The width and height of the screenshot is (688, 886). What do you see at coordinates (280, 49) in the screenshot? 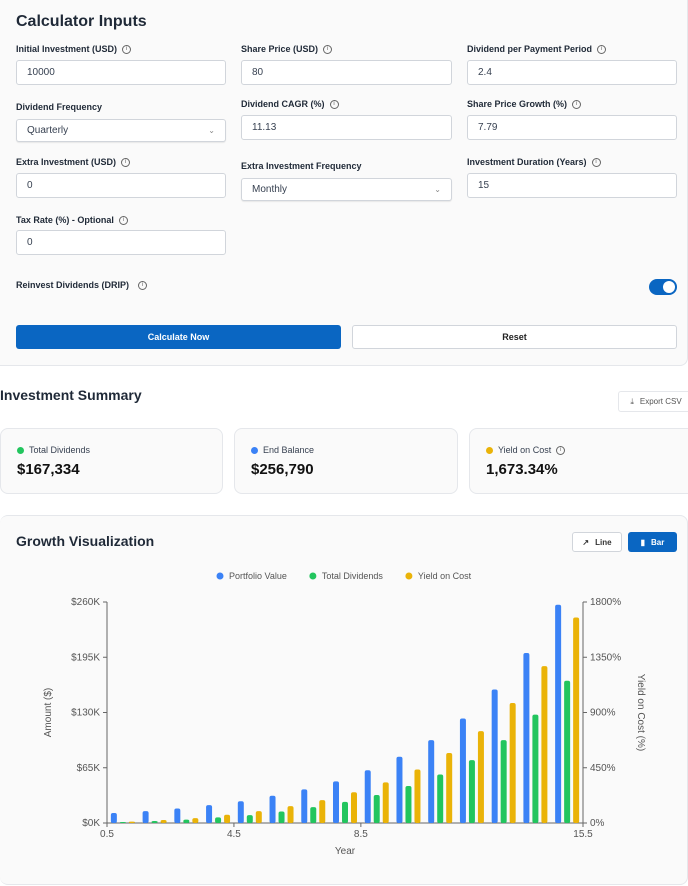
I see `label-text: Share Price (USD)` at bounding box center [280, 49].